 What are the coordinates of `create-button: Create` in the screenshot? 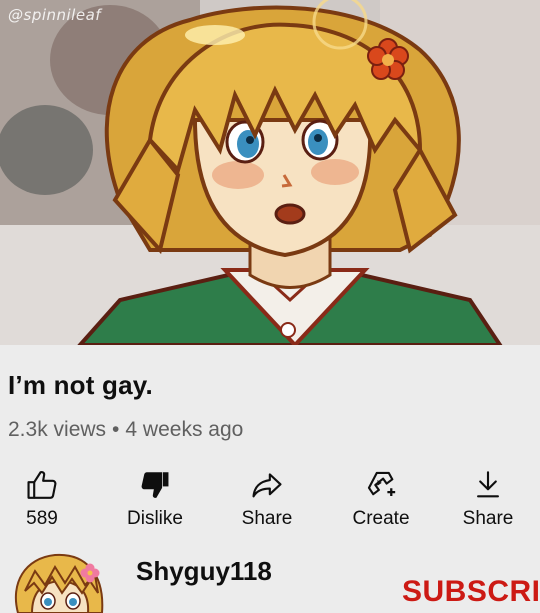 It's located at (381, 503).